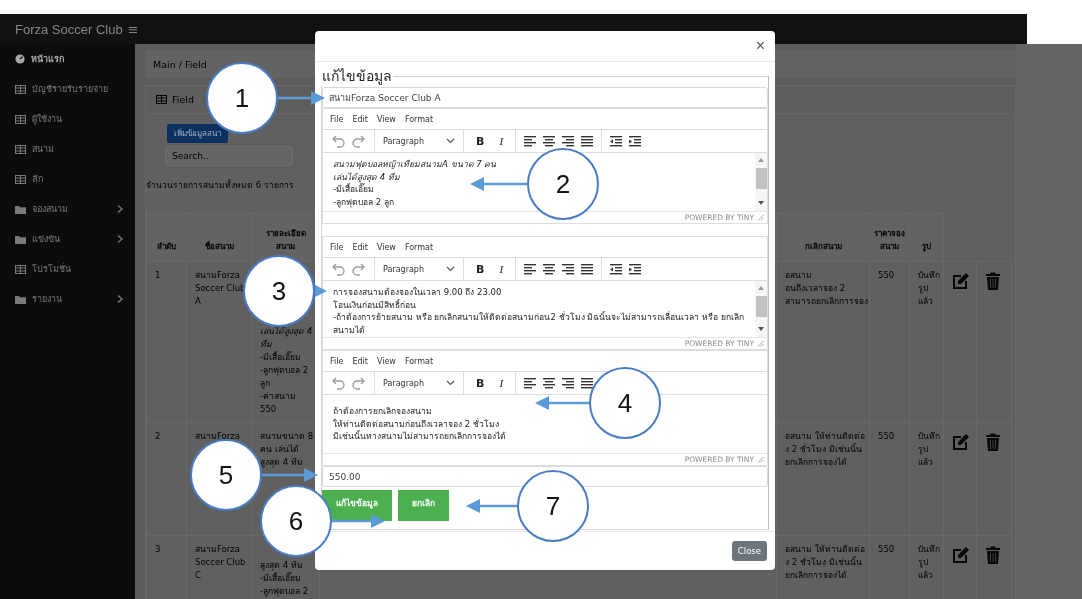 Image resolution: width=1082 pixels, height=599 pixels. Describe the element at coordinates (760, 46) in the screenshot. I see `close-button: ×` at that location.